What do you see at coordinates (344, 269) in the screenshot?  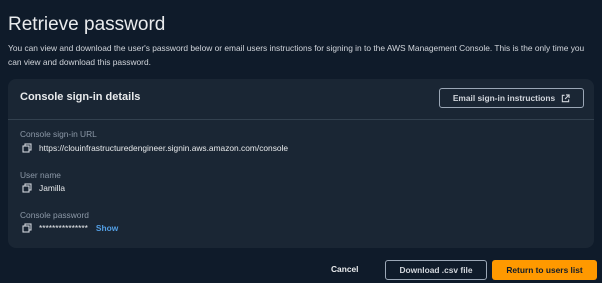 I see `cancel-button: Cancel` at bounding box center [344, 269].